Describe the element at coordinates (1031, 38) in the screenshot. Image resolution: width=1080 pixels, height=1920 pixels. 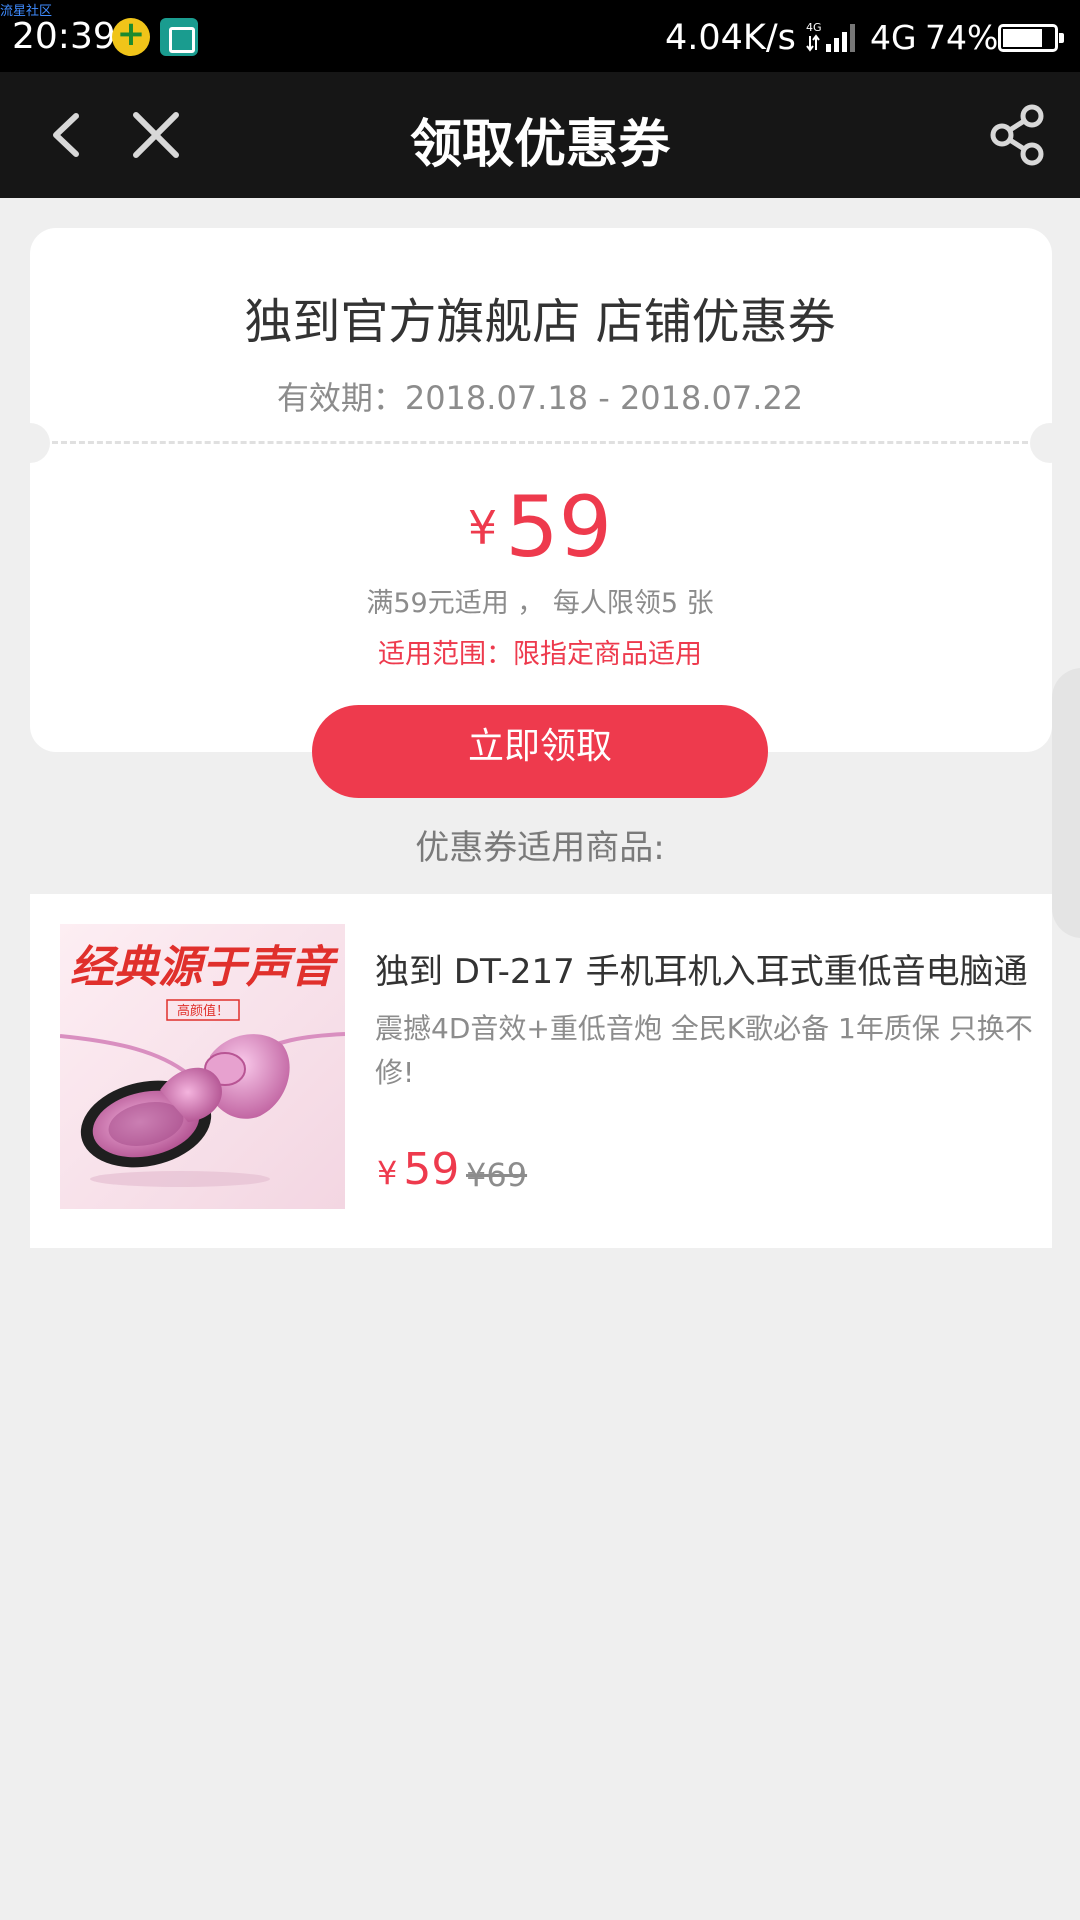
I see `battery-icon` at that location.